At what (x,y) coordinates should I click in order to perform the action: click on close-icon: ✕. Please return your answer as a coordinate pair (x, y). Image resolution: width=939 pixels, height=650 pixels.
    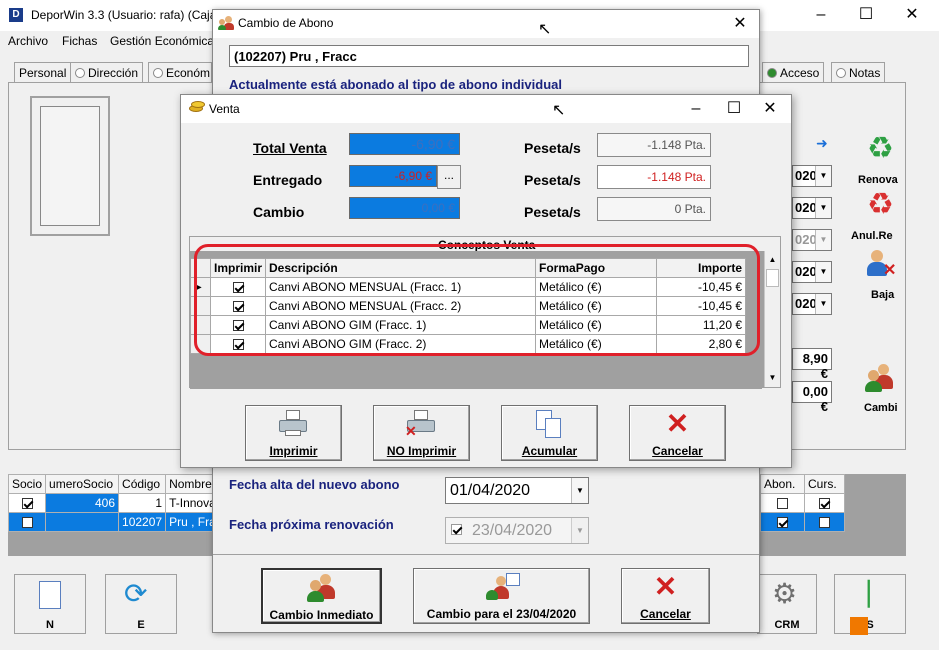
    Looking at the image, I should click on (677, 423).